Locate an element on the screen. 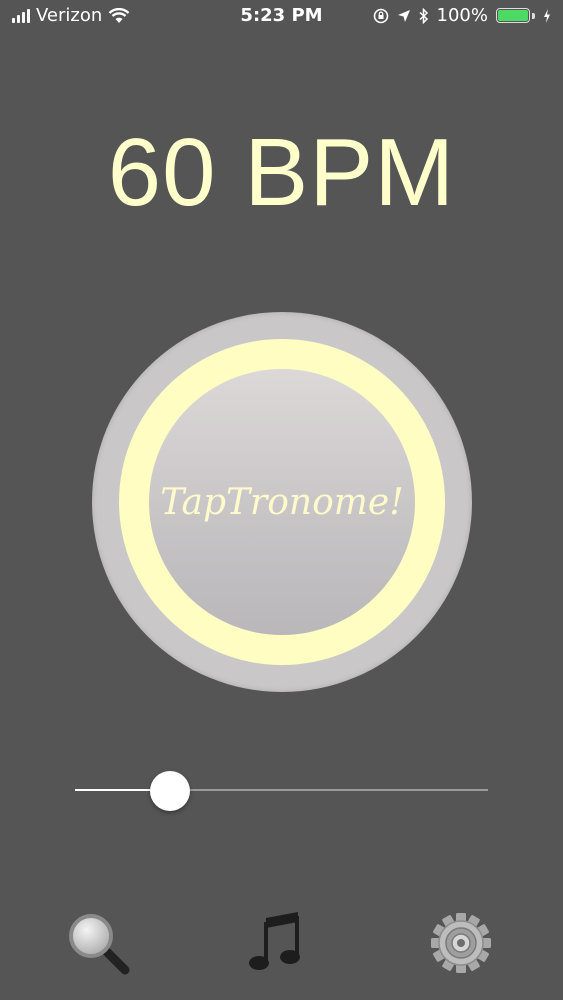 The height and width of the screenshot is (1000, 563). tap-button-center: TapTronome! is located at coordinates (282, 502).